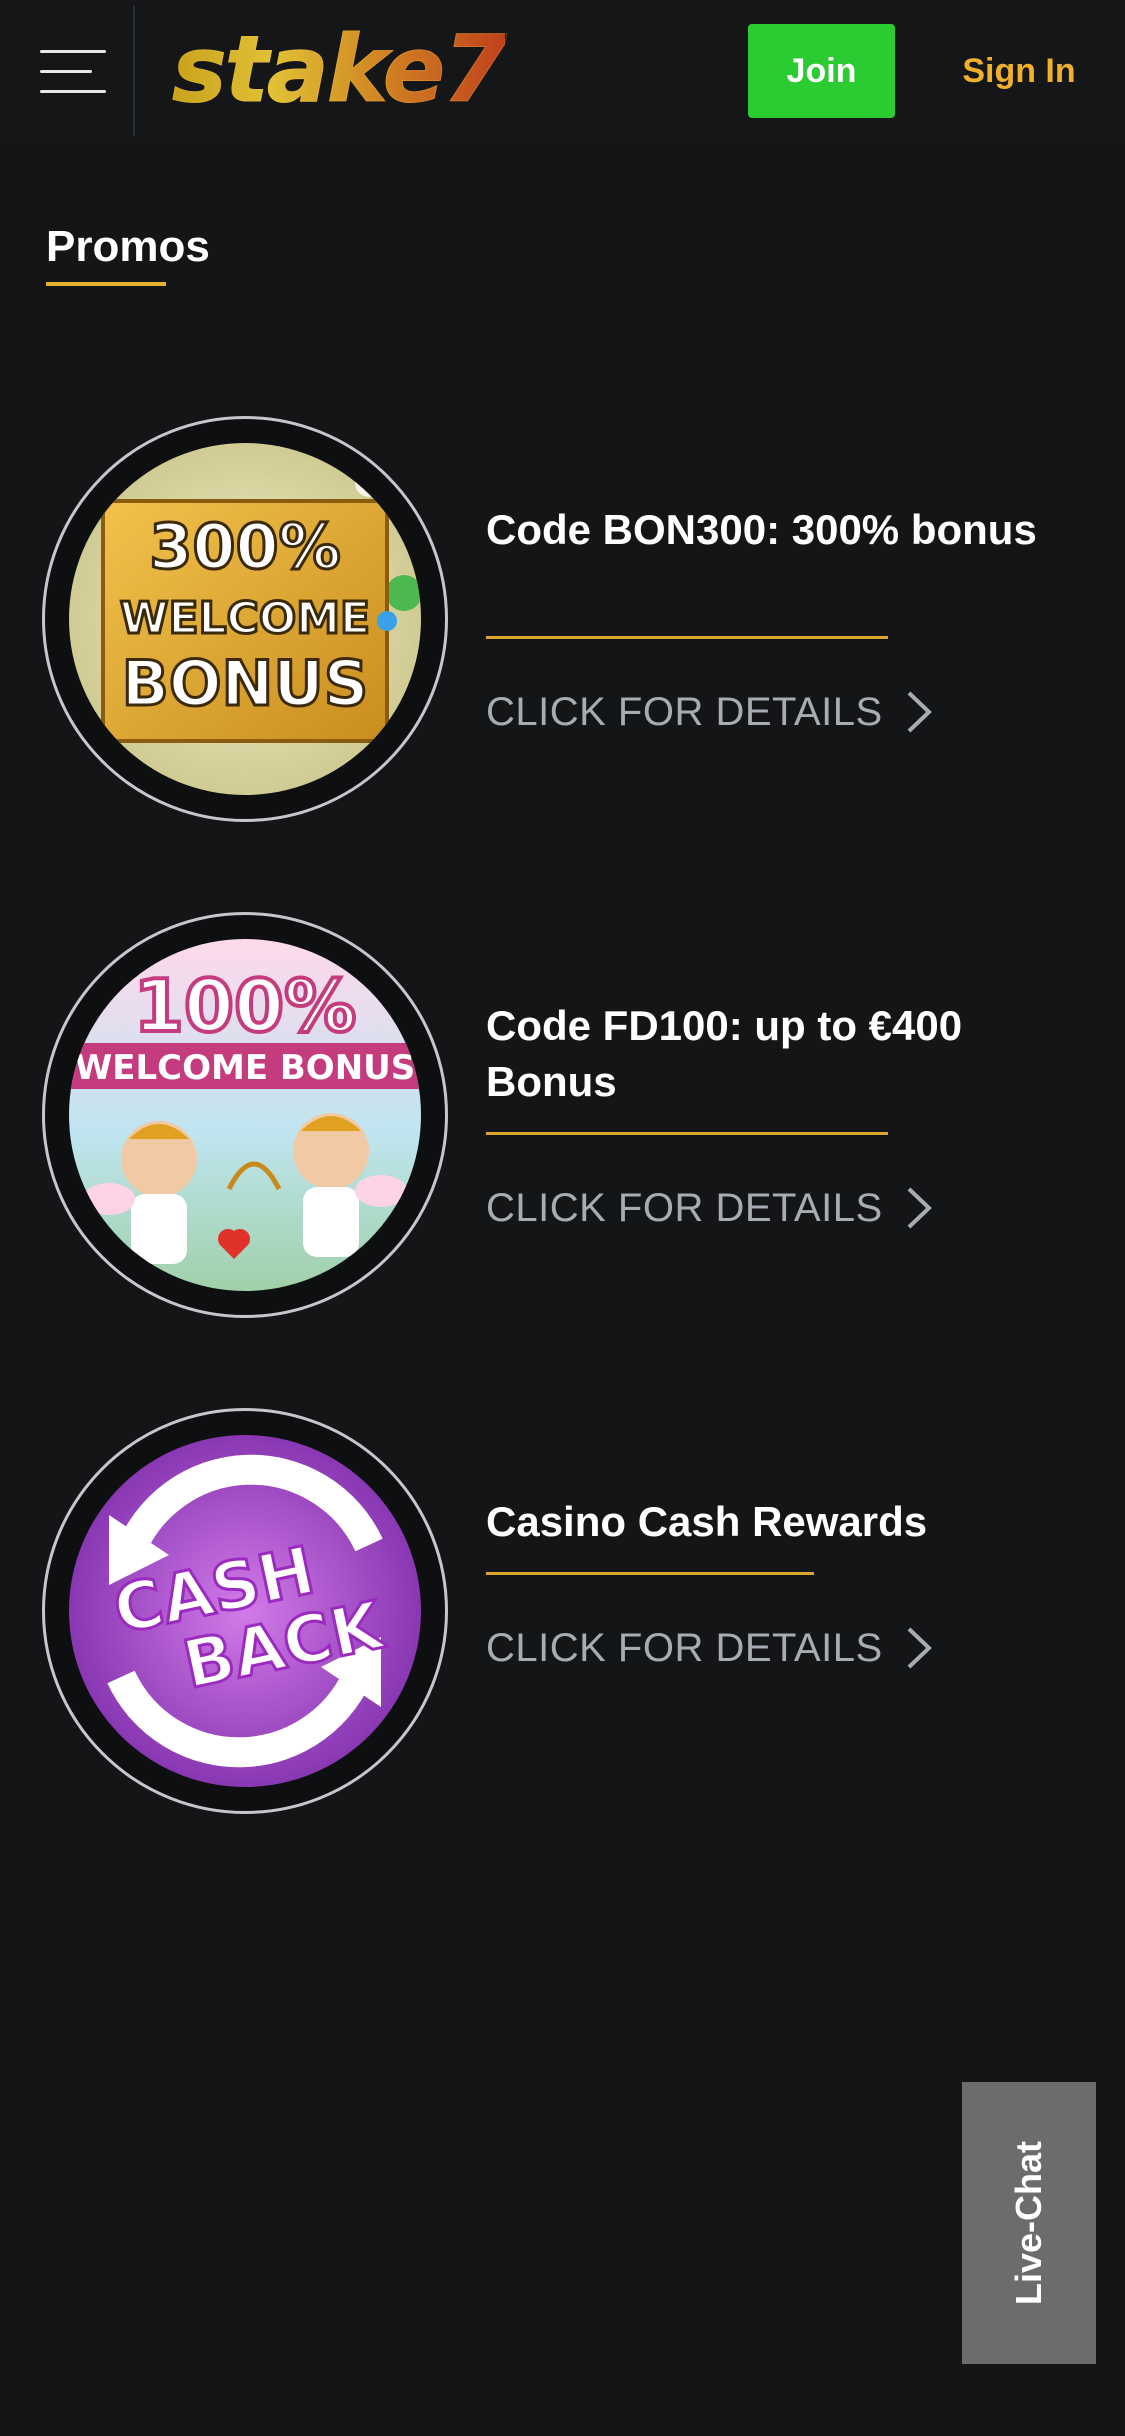  What do you see at coordinates (766, 530) in the screenshot?
I see `promo-title: Code BON300: 300% bonus` at bounding box center [766, 530].